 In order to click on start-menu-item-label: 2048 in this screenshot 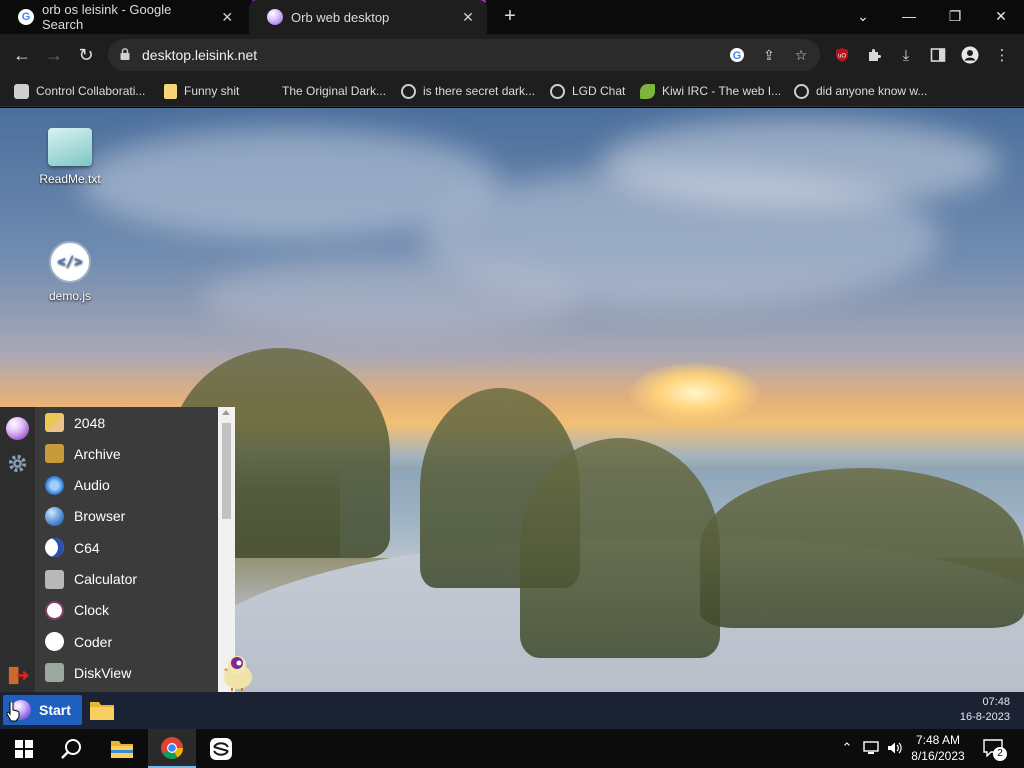, I will do `click(90, 422)`.